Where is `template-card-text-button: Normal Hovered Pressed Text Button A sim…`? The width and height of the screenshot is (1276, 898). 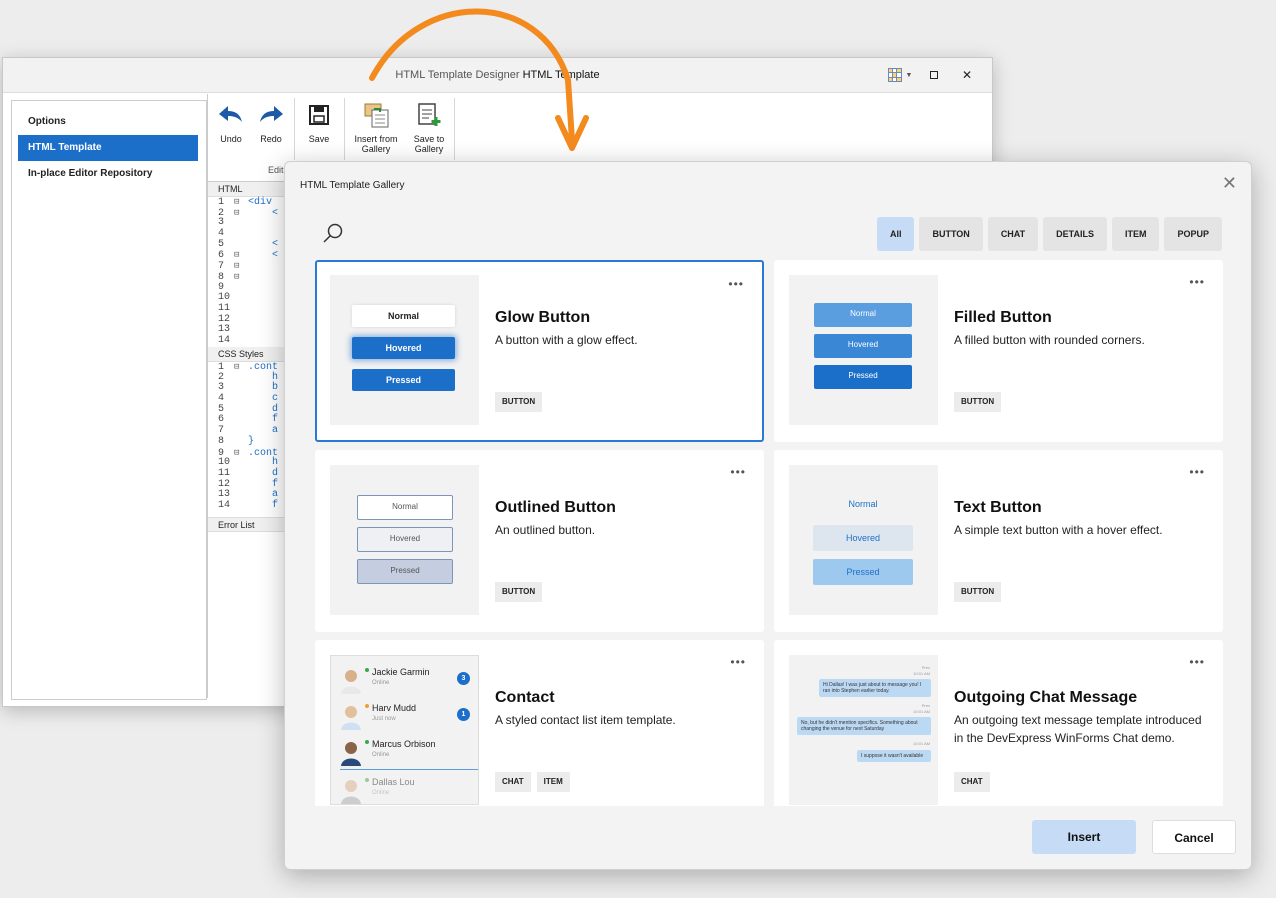 template-card-text-button: Normal Hovered Pressed Text Button A sim… is located at coordinates (998, 541).